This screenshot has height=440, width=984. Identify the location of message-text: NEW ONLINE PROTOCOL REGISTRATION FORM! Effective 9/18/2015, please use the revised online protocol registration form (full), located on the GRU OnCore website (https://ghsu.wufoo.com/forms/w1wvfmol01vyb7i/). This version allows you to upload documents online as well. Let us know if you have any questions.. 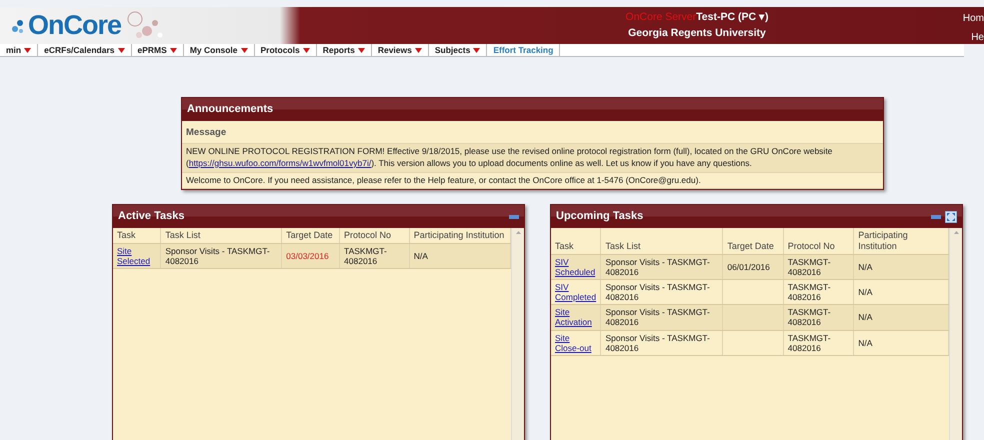
(532, 158).